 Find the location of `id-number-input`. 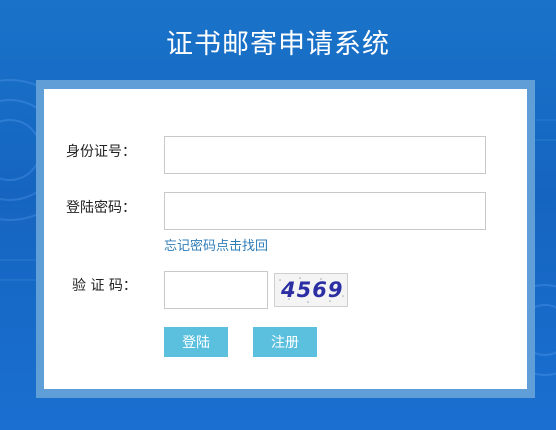

id-number-input is located at coordinates (325, 155).